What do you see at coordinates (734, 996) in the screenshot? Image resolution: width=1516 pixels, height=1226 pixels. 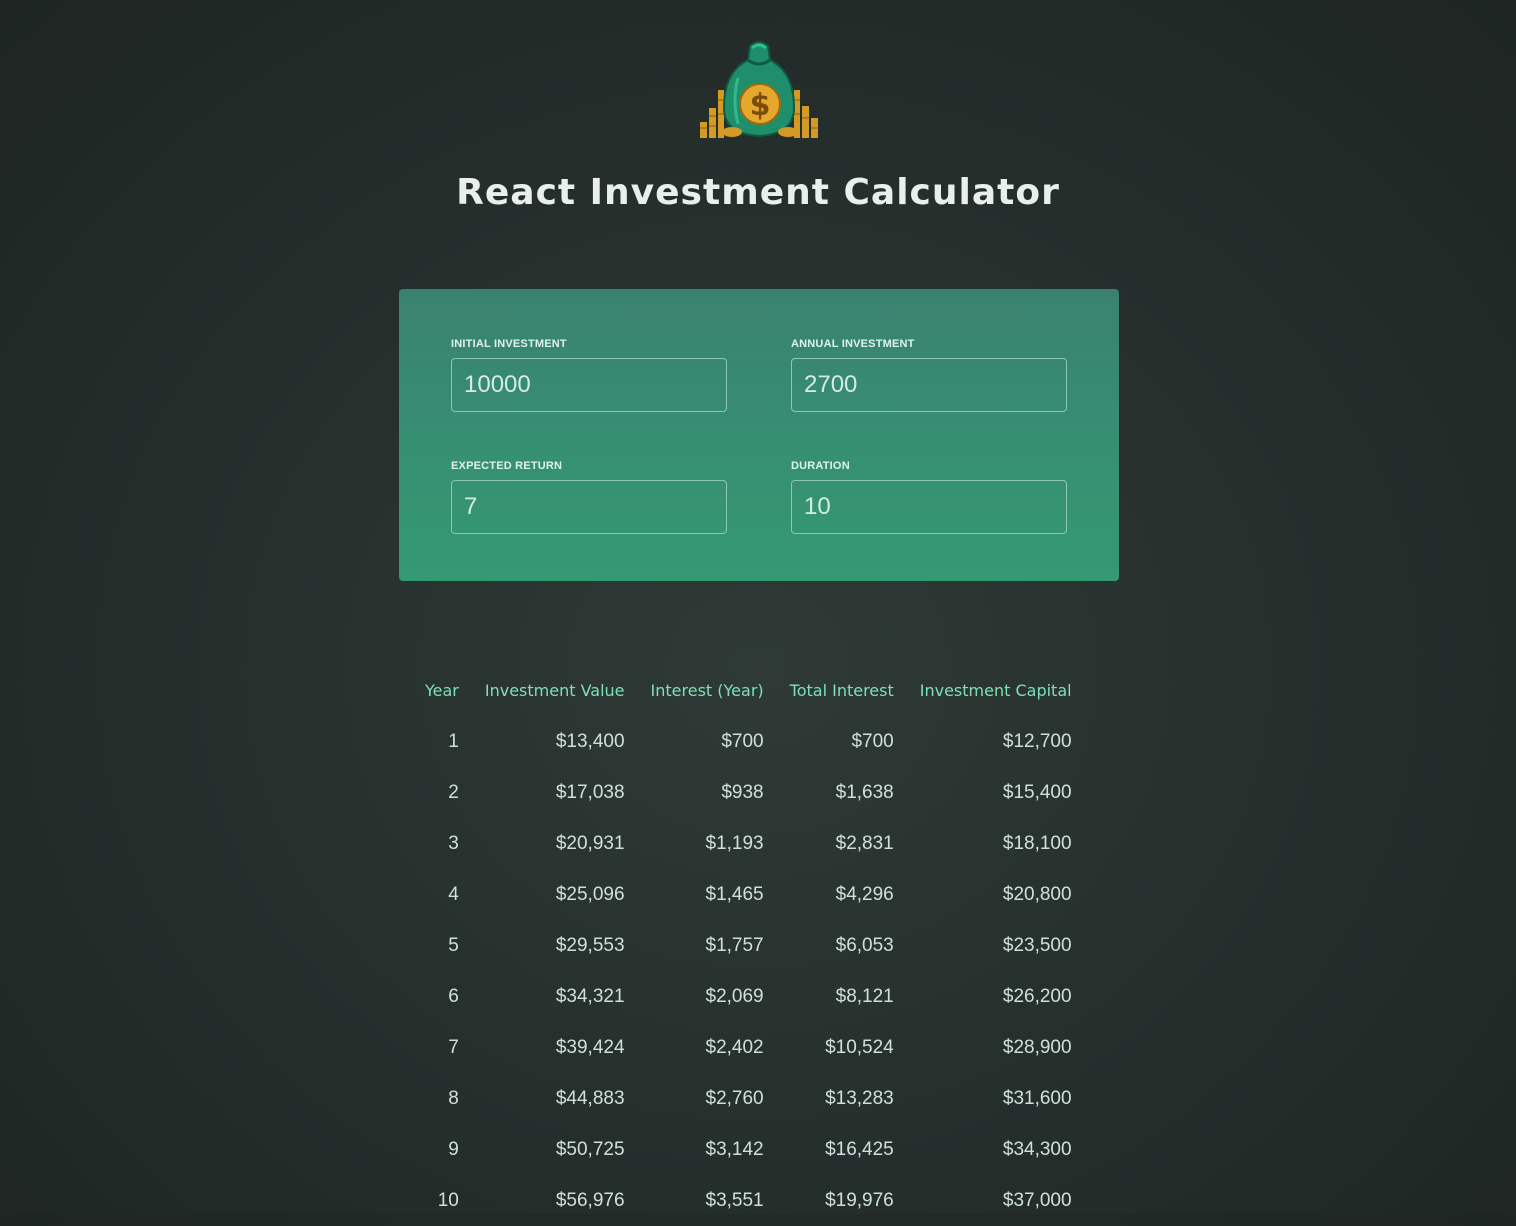 I see `interest-year-cell: $2,069` at bounding box center [734, 996].